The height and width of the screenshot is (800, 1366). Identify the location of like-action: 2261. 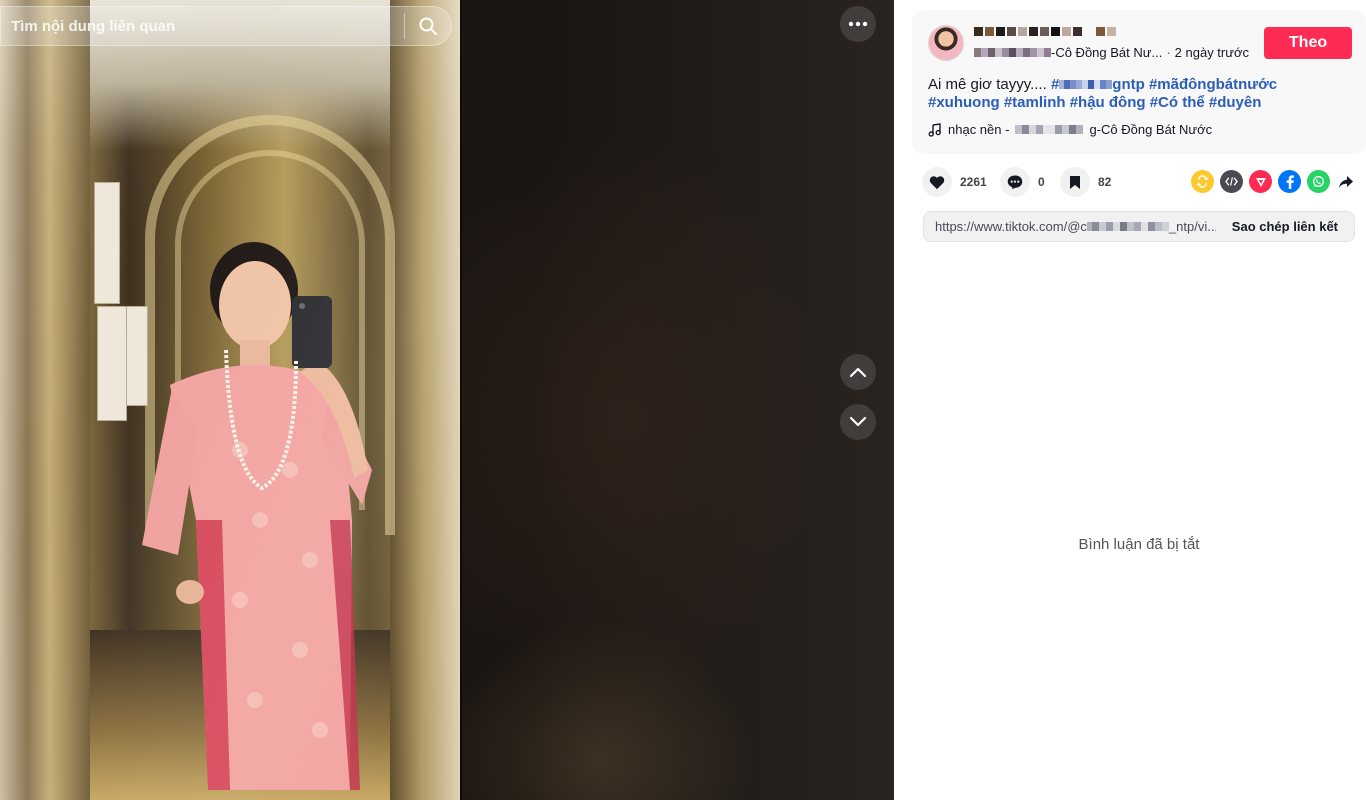
(954, 182).